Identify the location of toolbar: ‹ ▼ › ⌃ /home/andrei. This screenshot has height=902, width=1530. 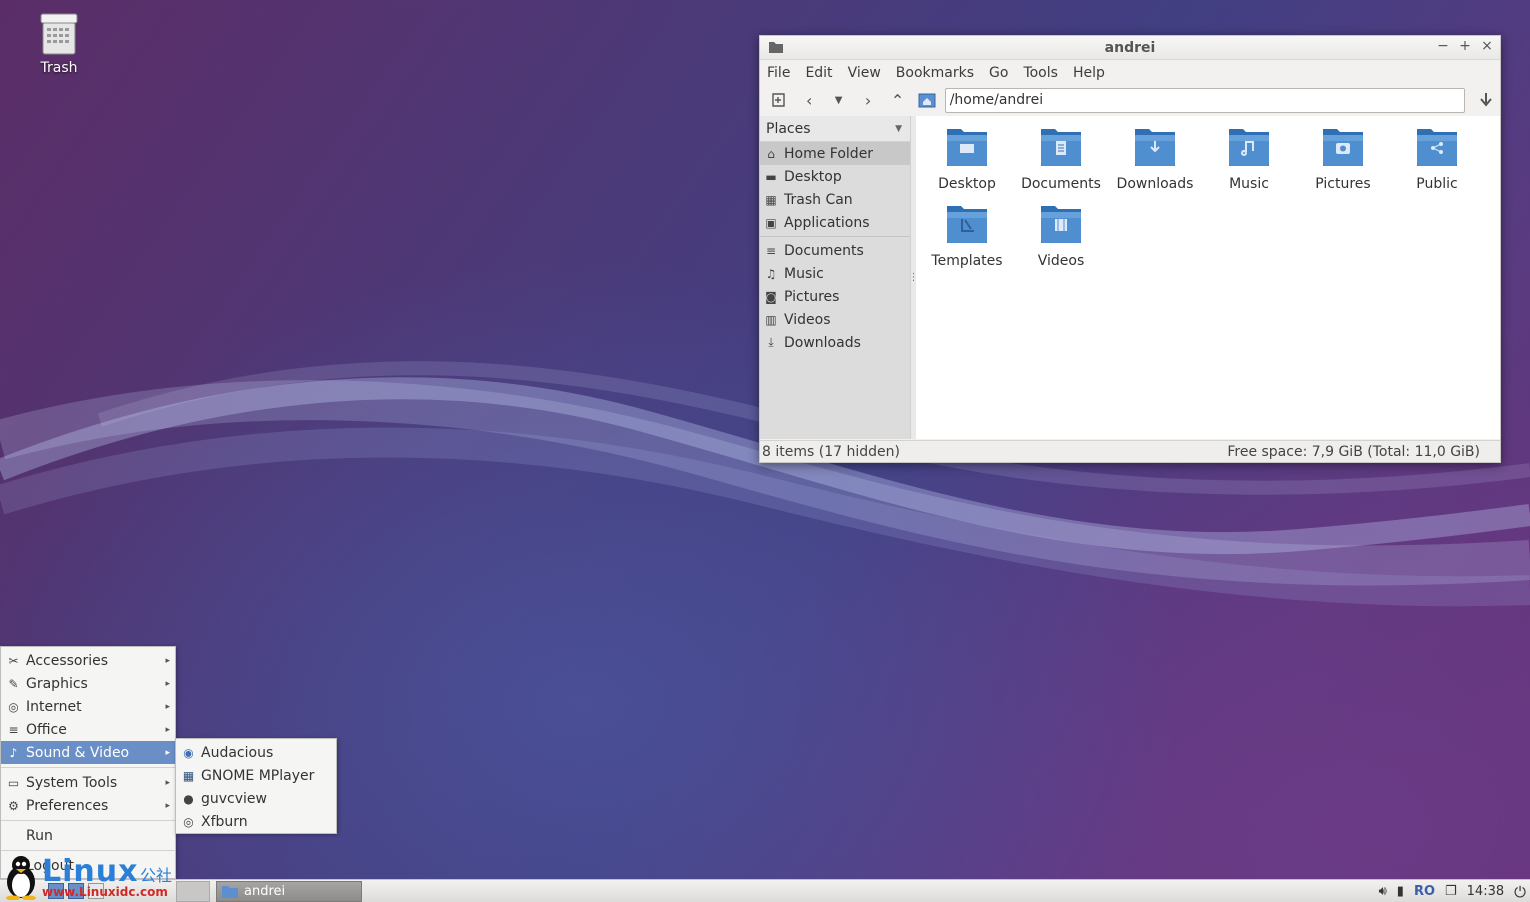
(1130, 100).